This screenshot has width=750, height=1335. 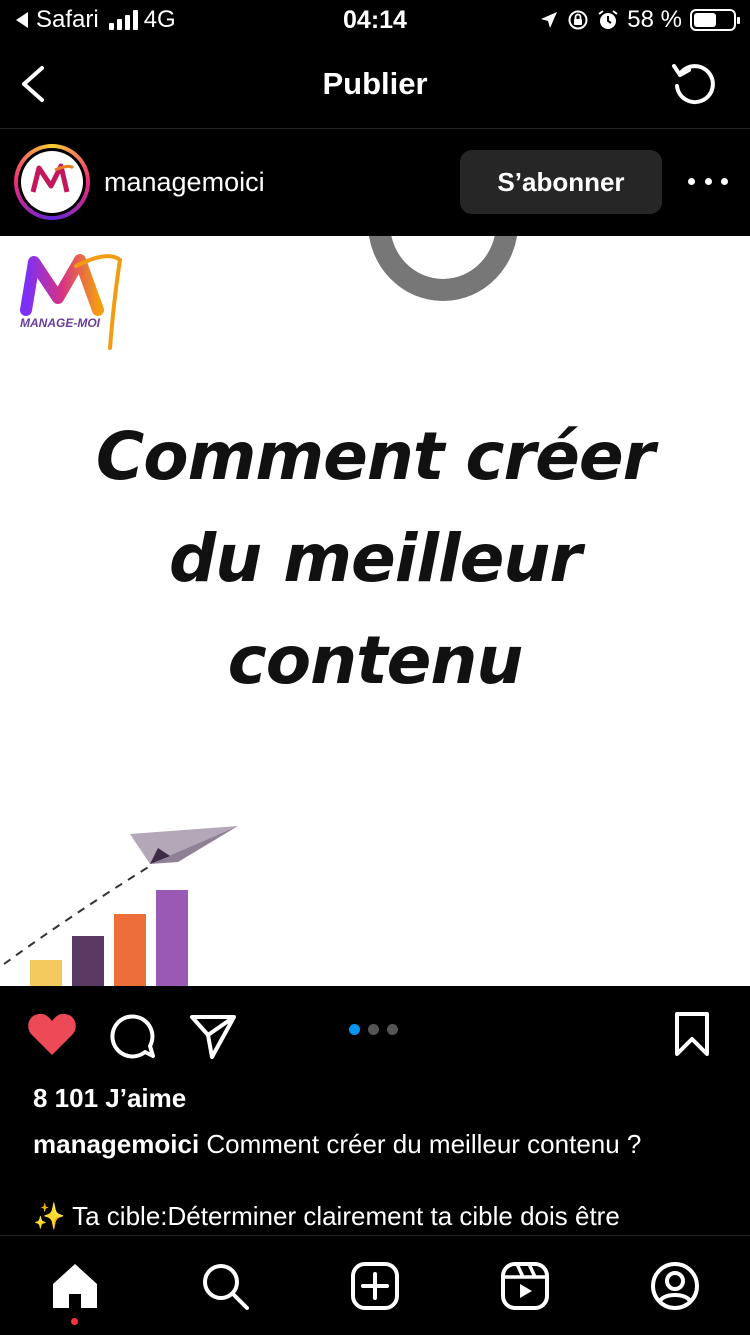 I want to click on avatar, so click(x=52, y=182).